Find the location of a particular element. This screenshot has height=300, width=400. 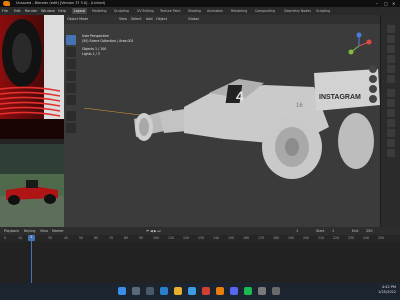

tab-shading: Shading is located at coordinates (194, 11).